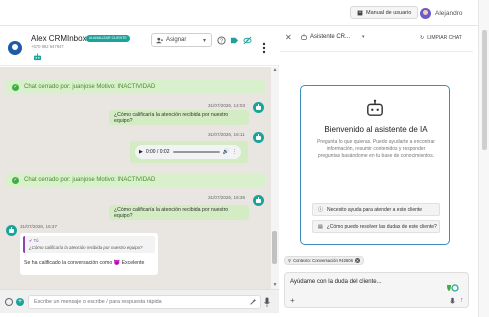  Describe the element at coordinates (157, 152) in the screenshot. I see `audio-time: 0:00 / 0:02` at that location.